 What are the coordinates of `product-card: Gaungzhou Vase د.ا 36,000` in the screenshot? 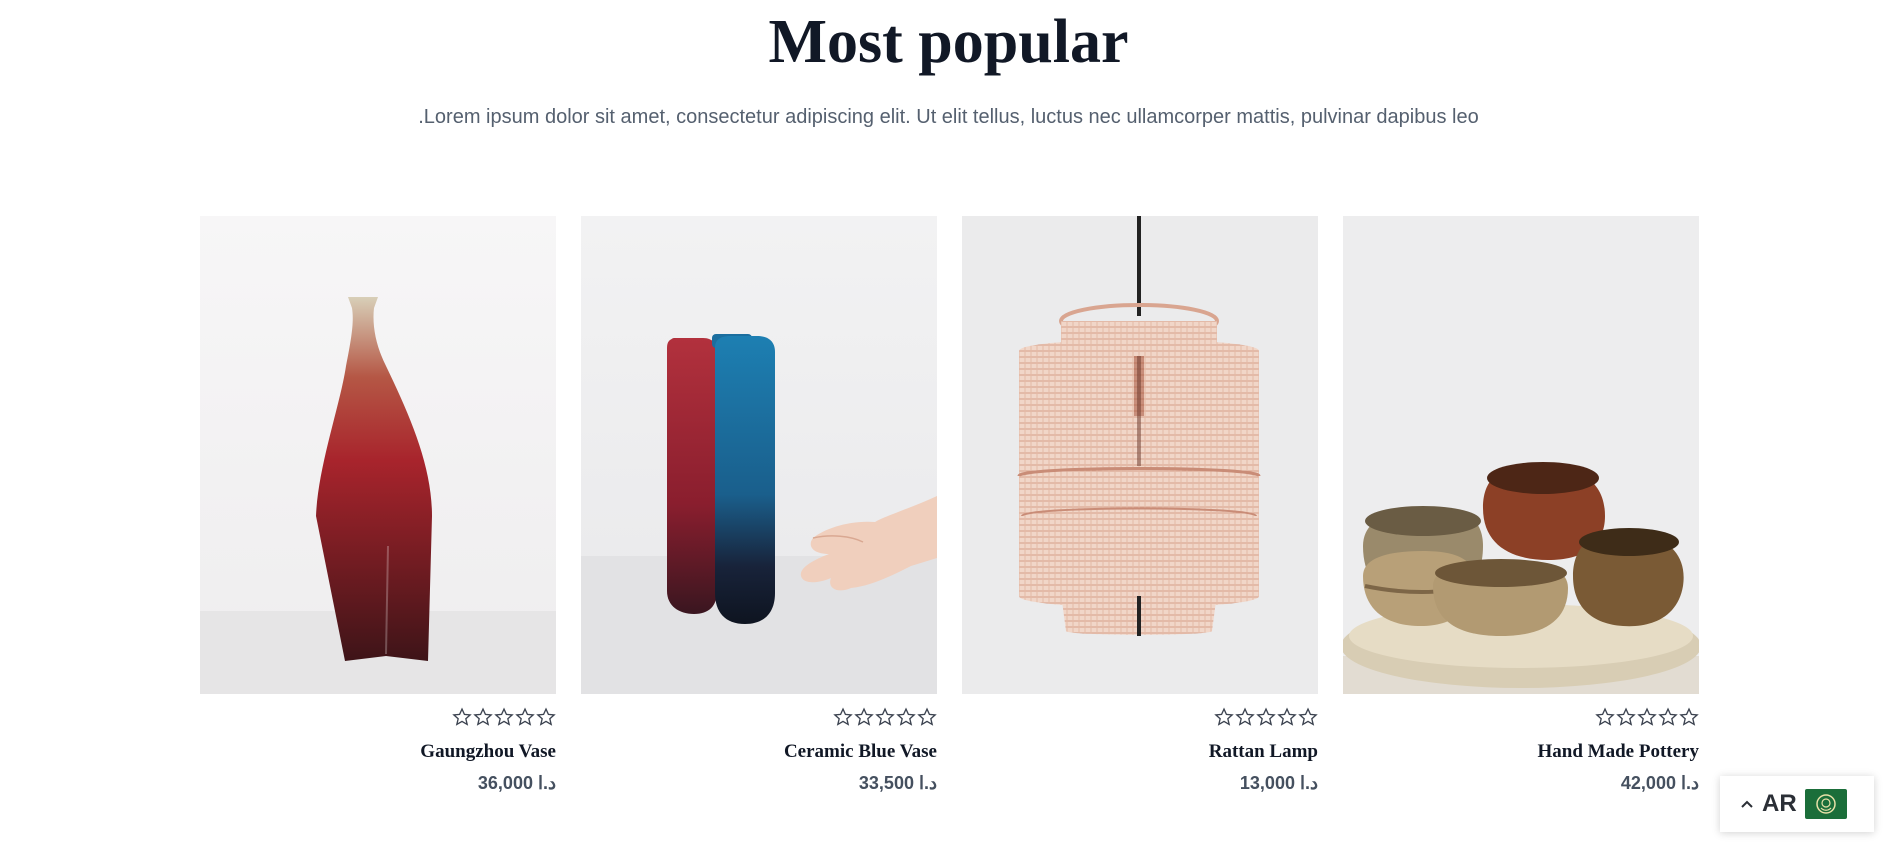 It's located at (378, 505).